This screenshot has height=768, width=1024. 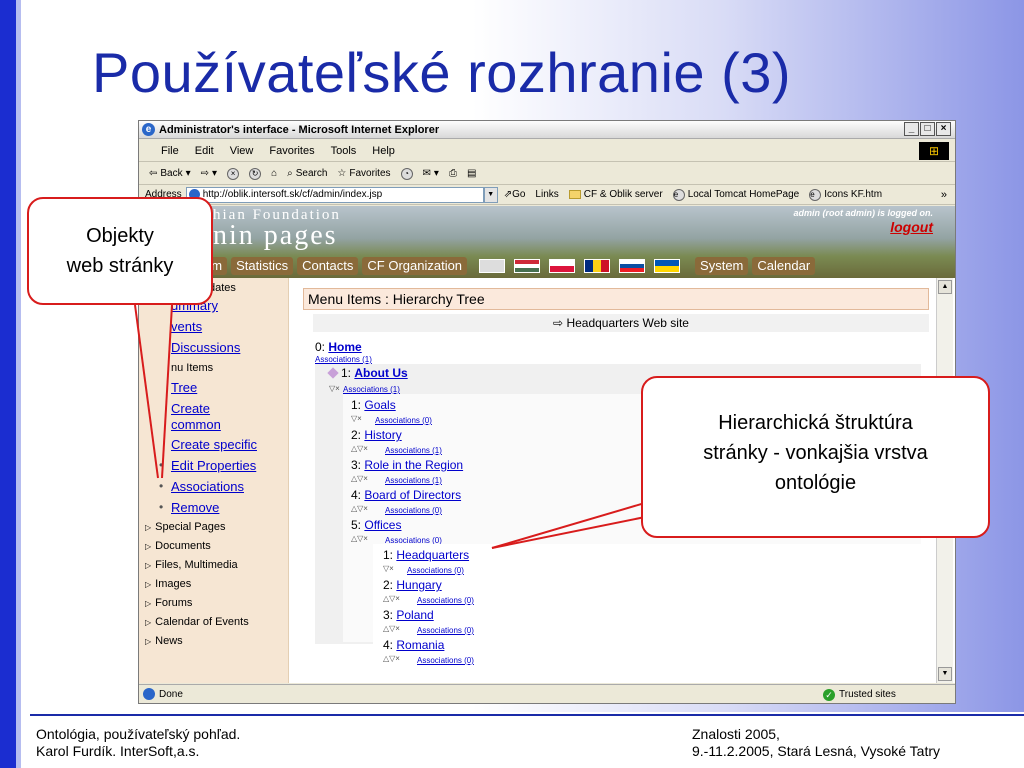 What do you see at coordinates (413, 450) in the screenshot?
I see `tree-history-associations: Associations (1)` at bounding box center [413, 450].